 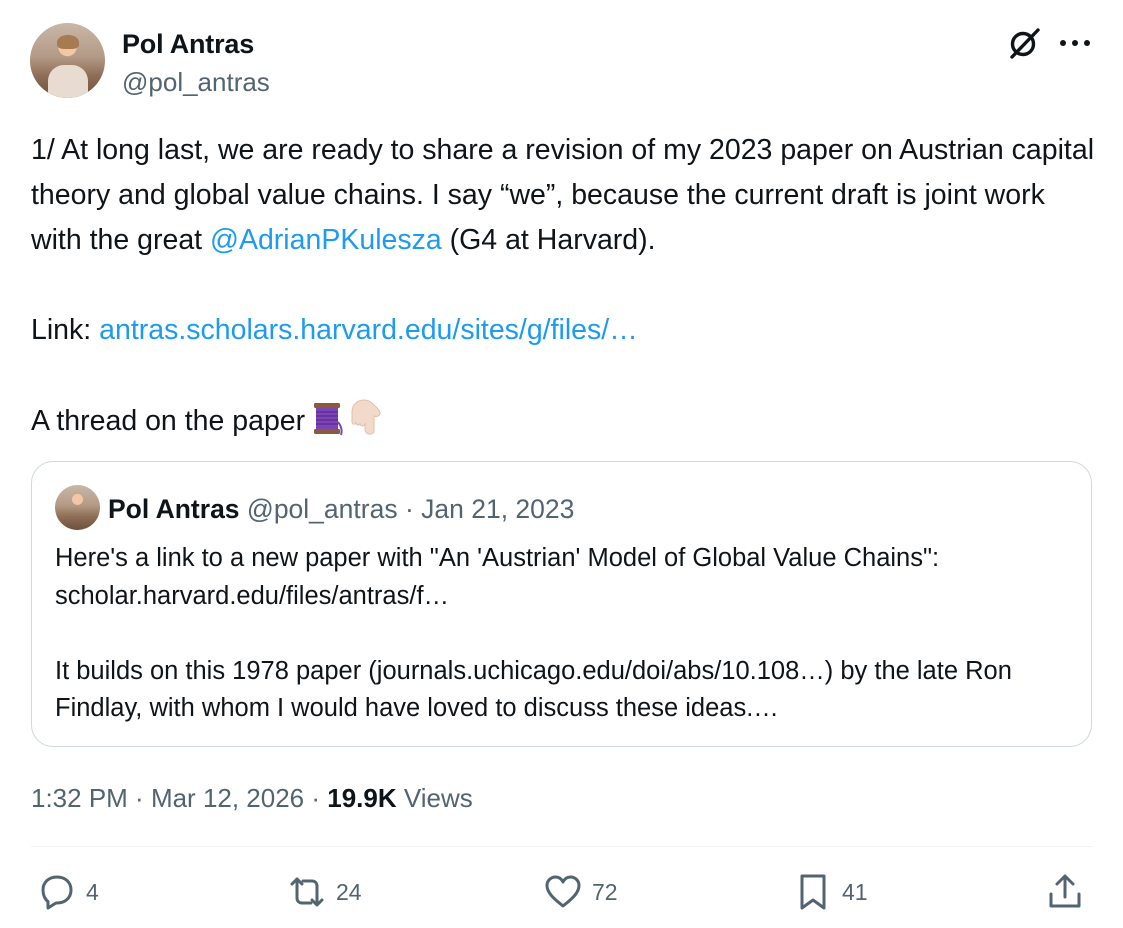 What do you see at coordinates (307, 892) in the screenshot?
I see `repost-icon` at bounding box center [307, 892].